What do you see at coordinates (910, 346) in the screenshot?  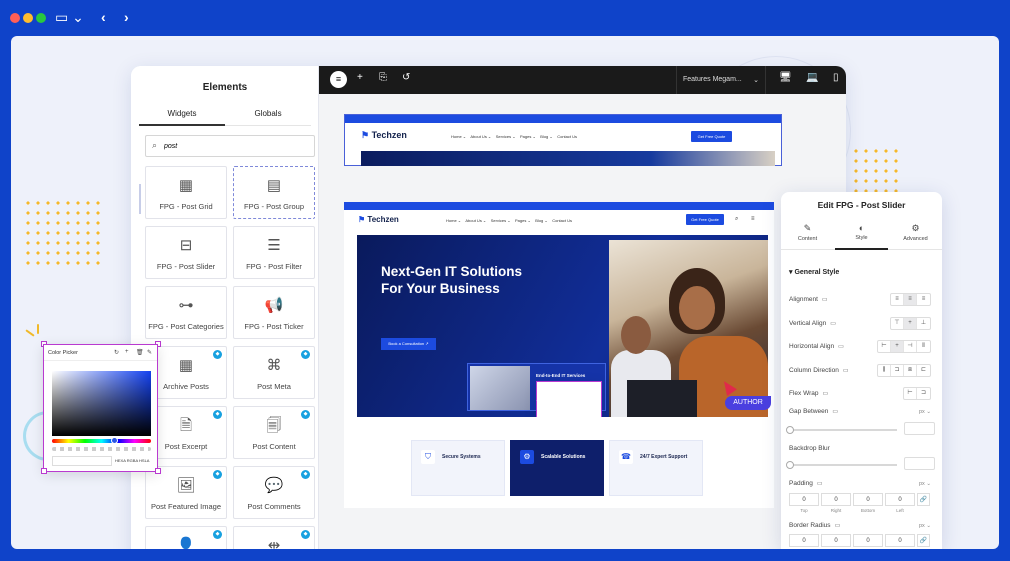 I see `justify-end-icon: ⊣` at bounding box center [910, 346].